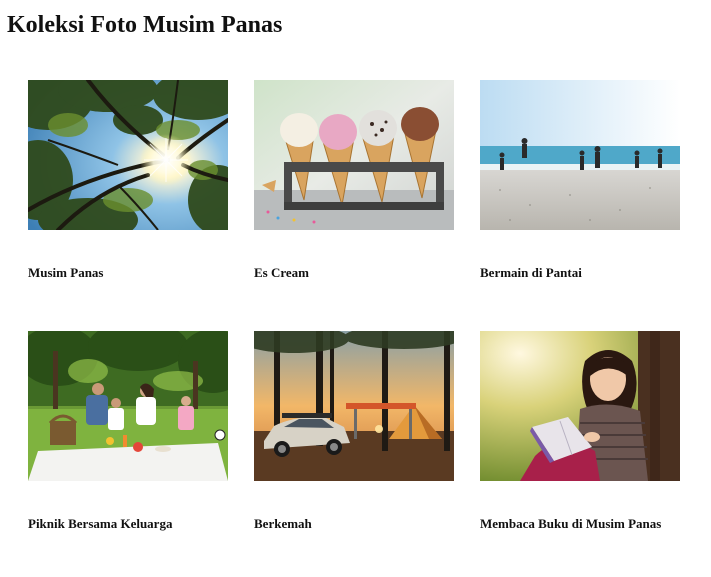 The width and height of the screenshot is (711, 577). What do you see at coordinates (283, 523) in the screenshot?
I see `gallery-caption: Berkemah` at bounding box center [283, 523].